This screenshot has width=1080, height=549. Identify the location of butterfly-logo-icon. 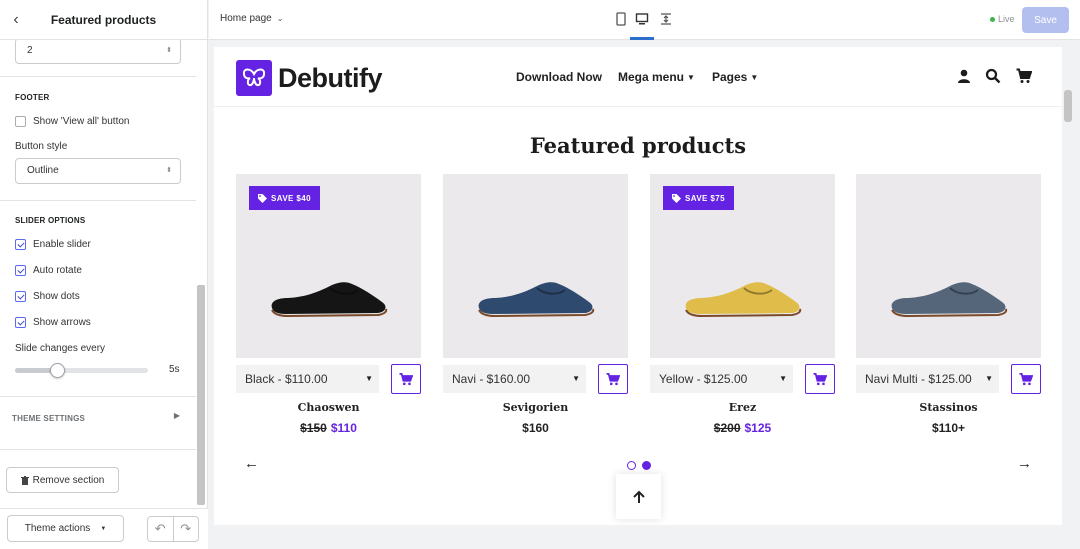
(254, 78).